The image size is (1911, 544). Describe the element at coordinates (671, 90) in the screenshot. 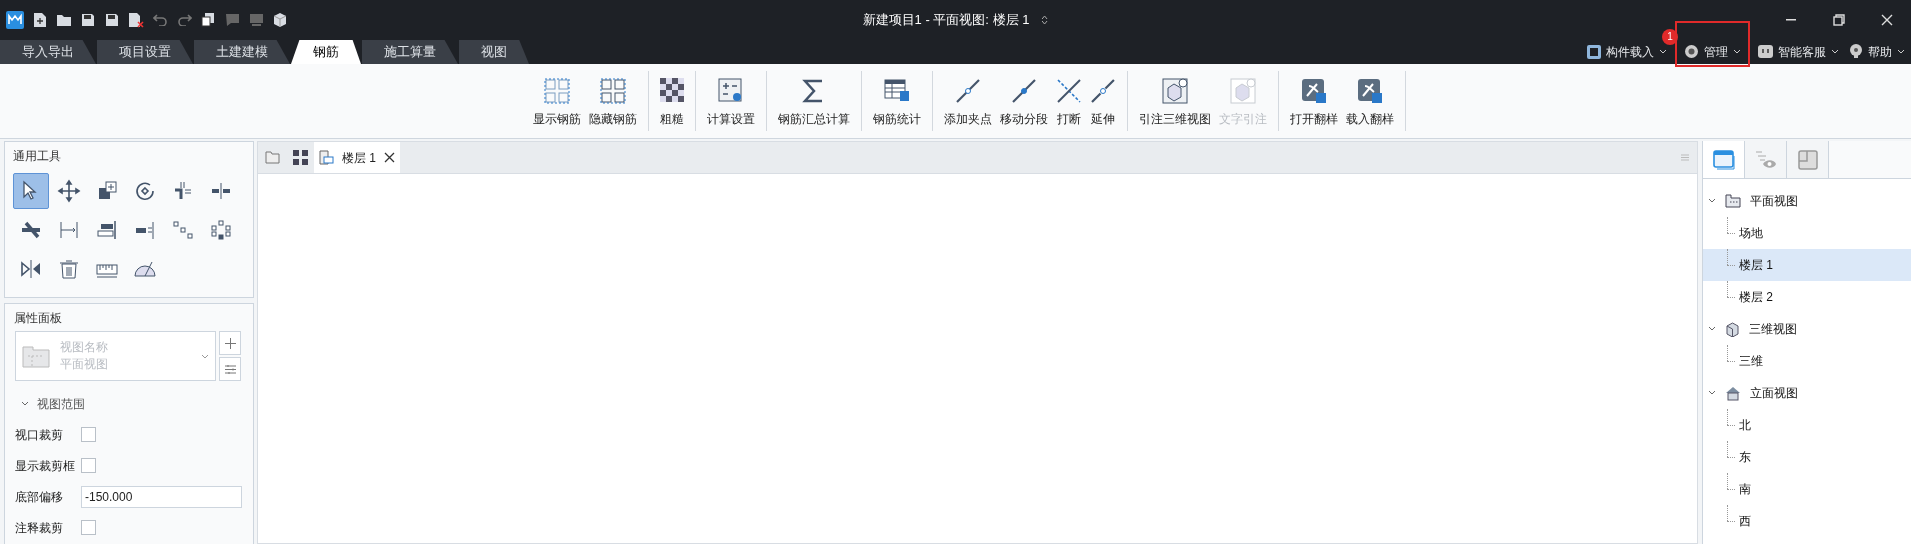

I see `checker-icon` at that location.